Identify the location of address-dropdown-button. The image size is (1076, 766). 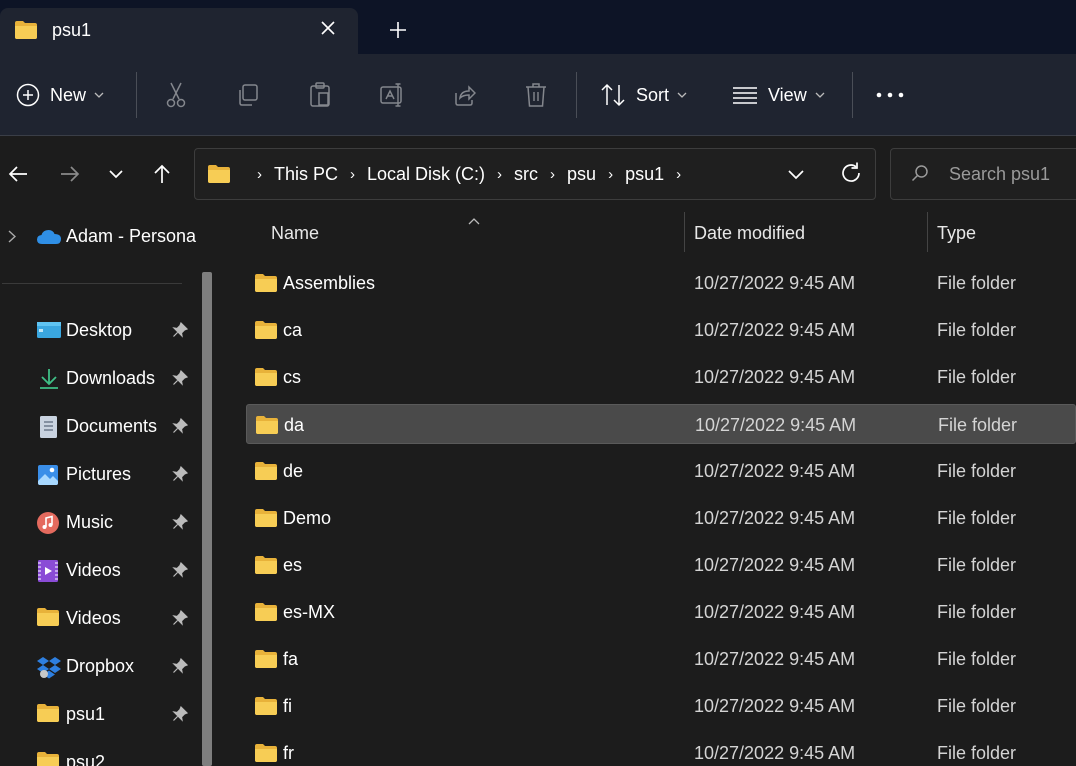
(796, 176).